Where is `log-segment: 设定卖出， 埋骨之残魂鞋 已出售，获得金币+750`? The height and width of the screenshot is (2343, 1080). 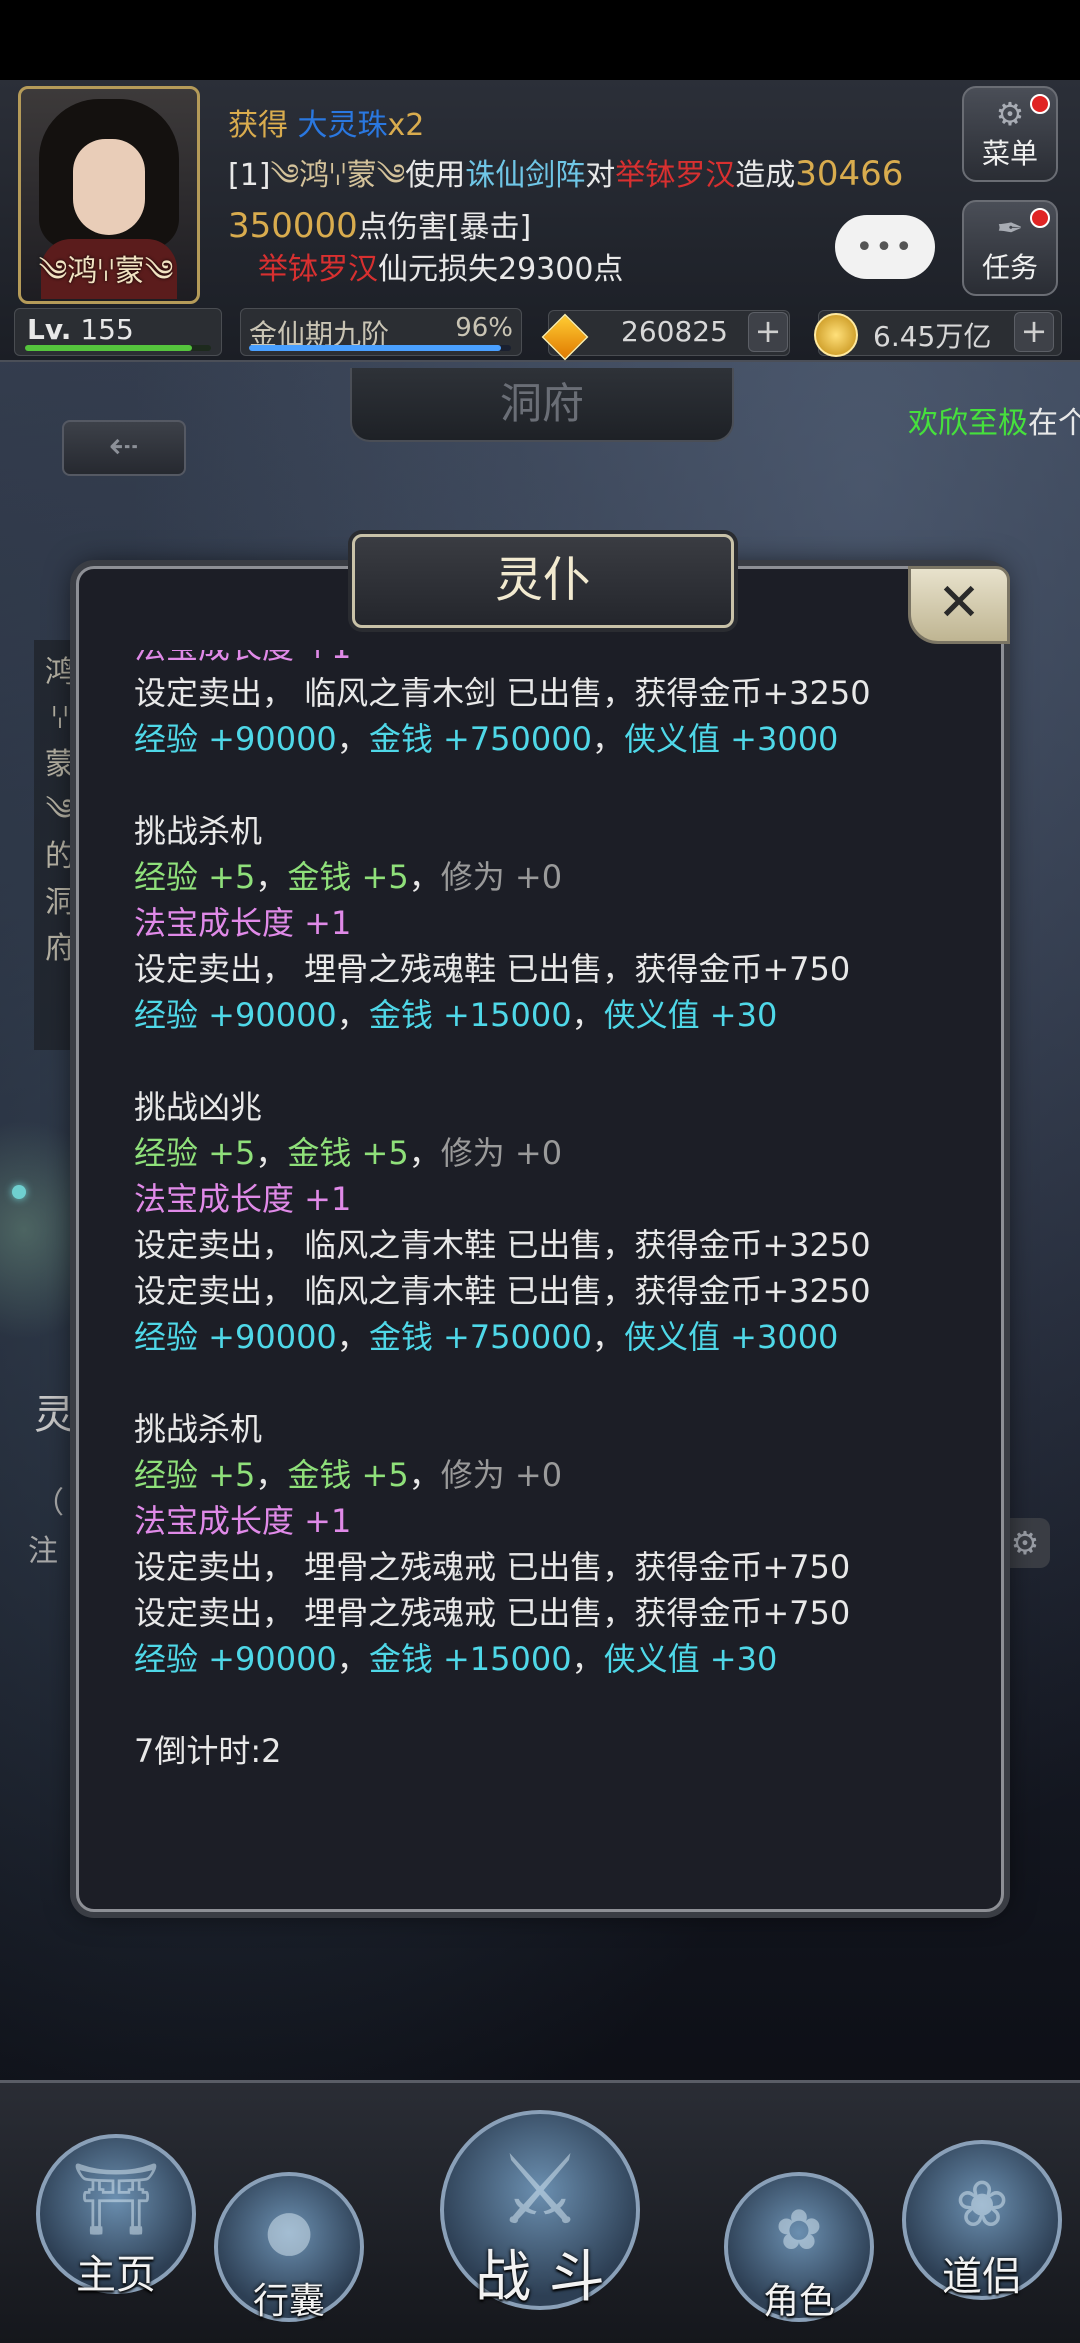
log-segment: 设定卖出， 埋骨之残魂鞋 已出售，获得金币+750 is located at coordinates (492, 969).